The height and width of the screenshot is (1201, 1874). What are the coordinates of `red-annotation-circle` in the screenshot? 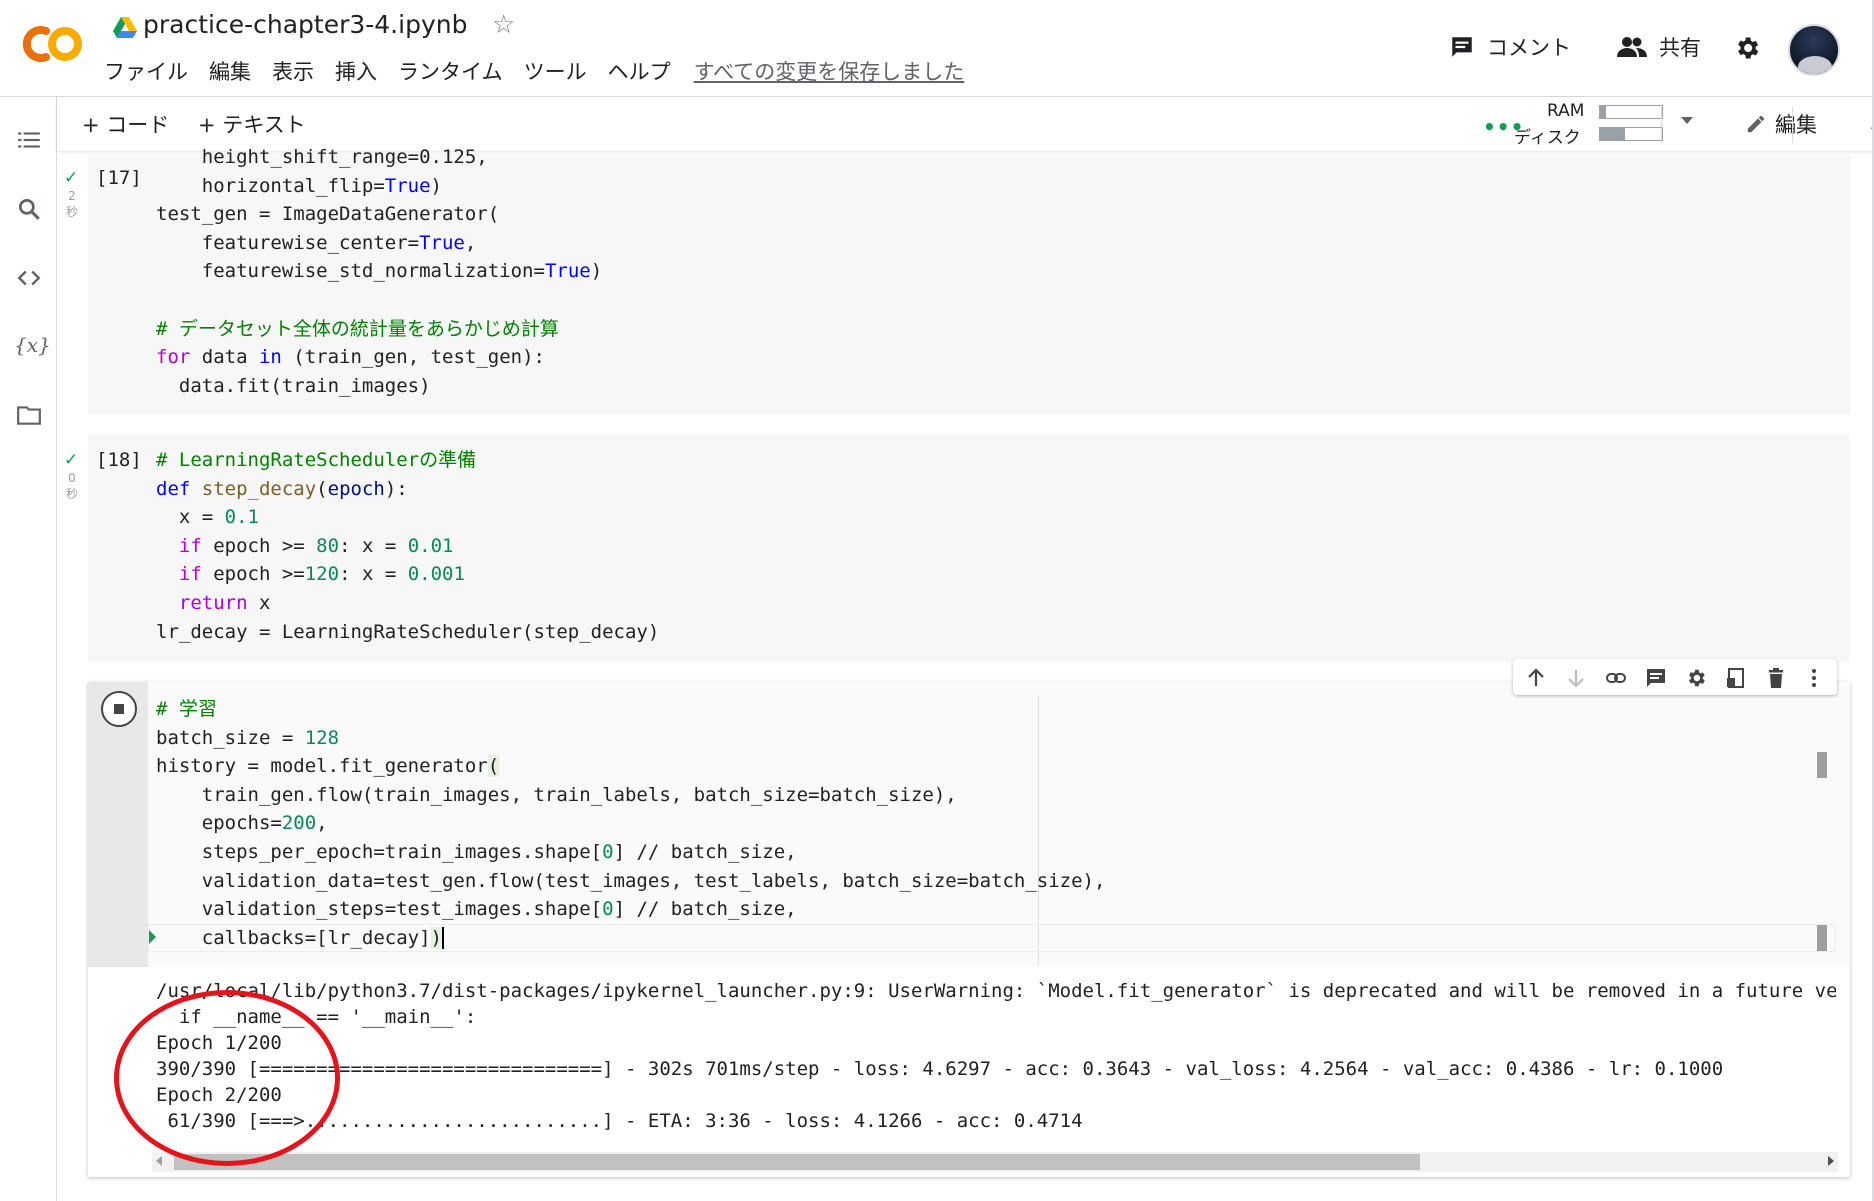 It's located at (227, 1078).